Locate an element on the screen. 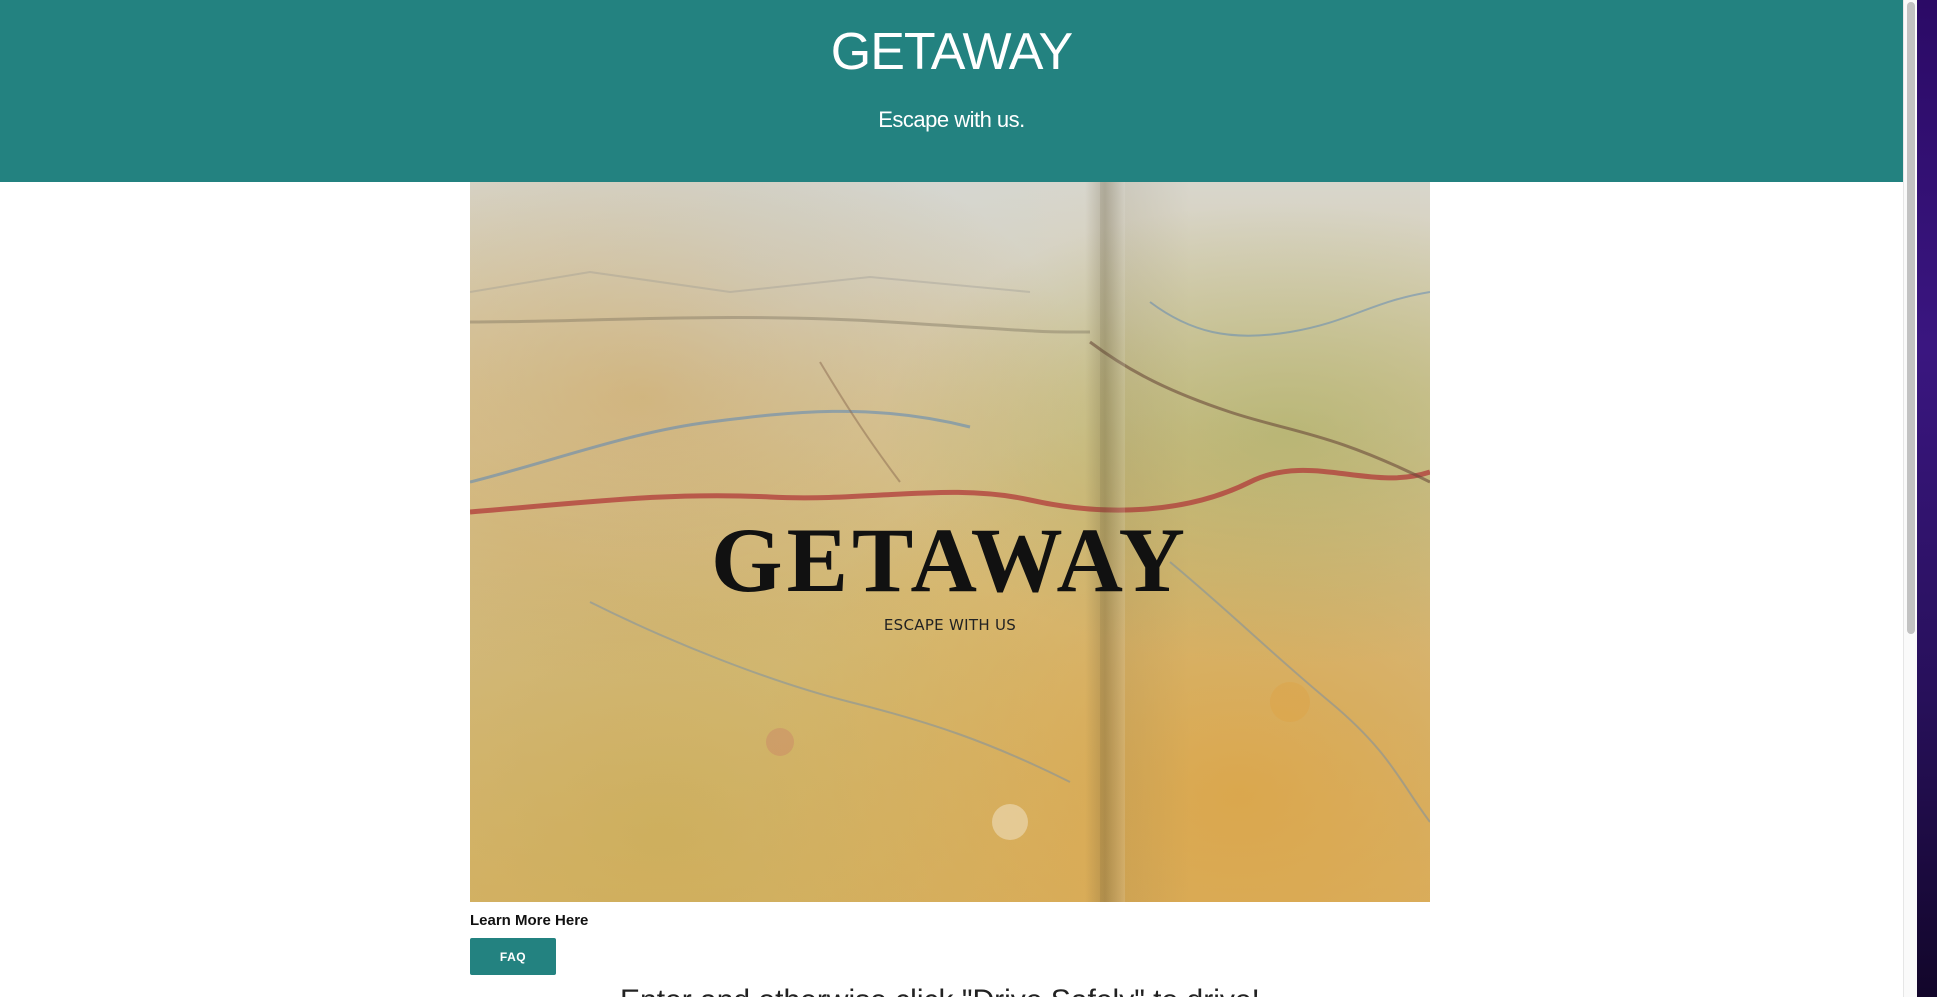 Image resolution: width=1937 pixels, height=997 pixels. learn-more-label: Learn More Here is located at coordinates (529, 920).